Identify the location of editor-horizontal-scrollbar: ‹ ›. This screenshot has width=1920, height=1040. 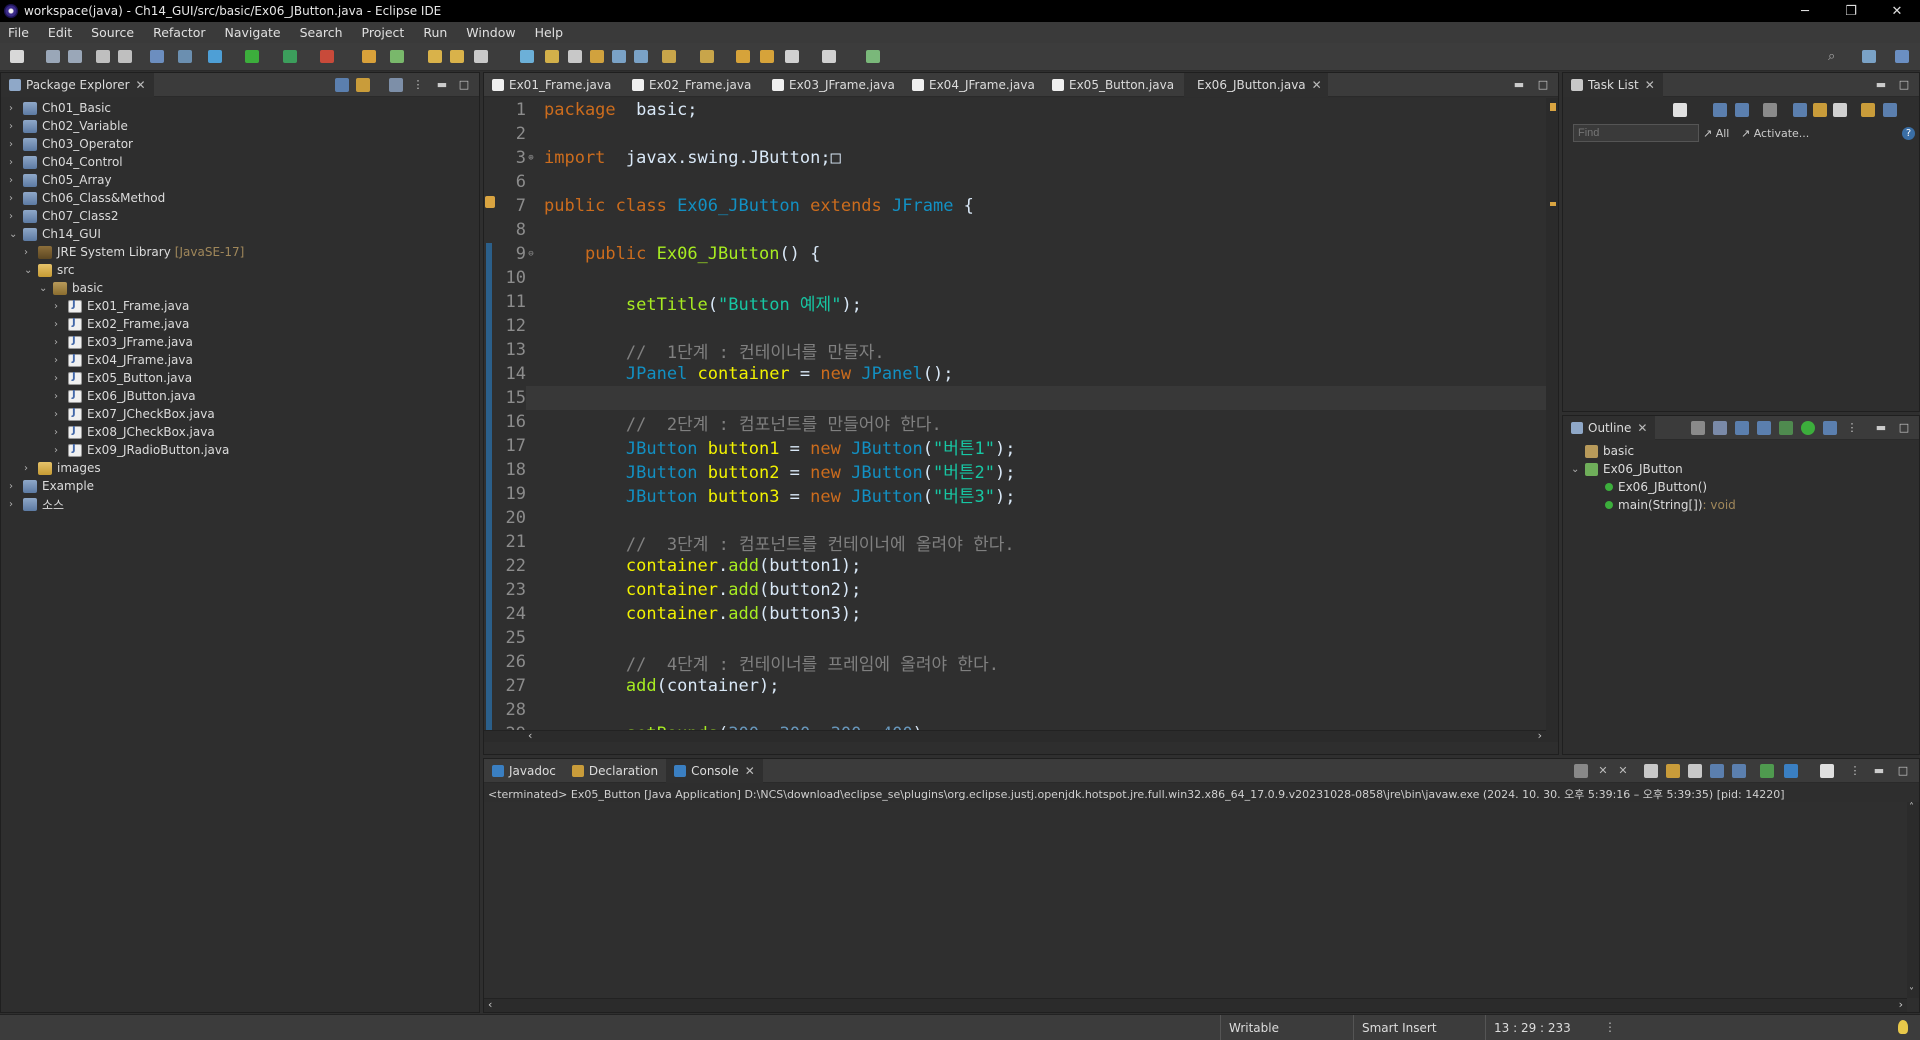
(1015, 735).